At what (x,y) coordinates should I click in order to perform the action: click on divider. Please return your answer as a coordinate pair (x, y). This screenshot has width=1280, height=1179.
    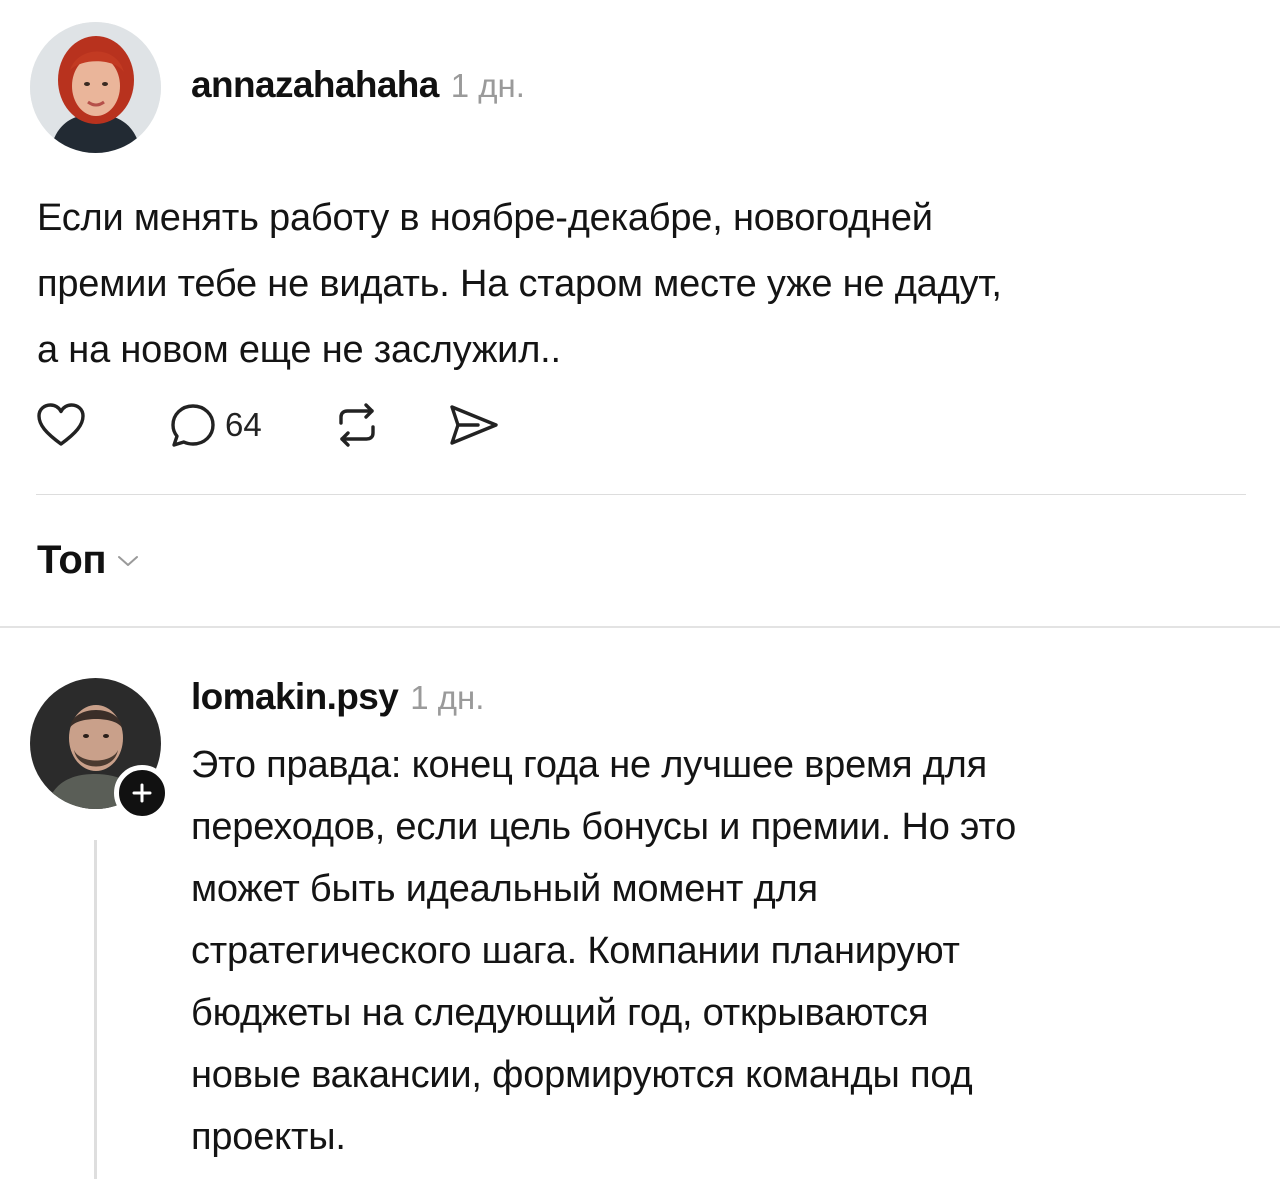
    Looking at the image, I should click on (641, 494).